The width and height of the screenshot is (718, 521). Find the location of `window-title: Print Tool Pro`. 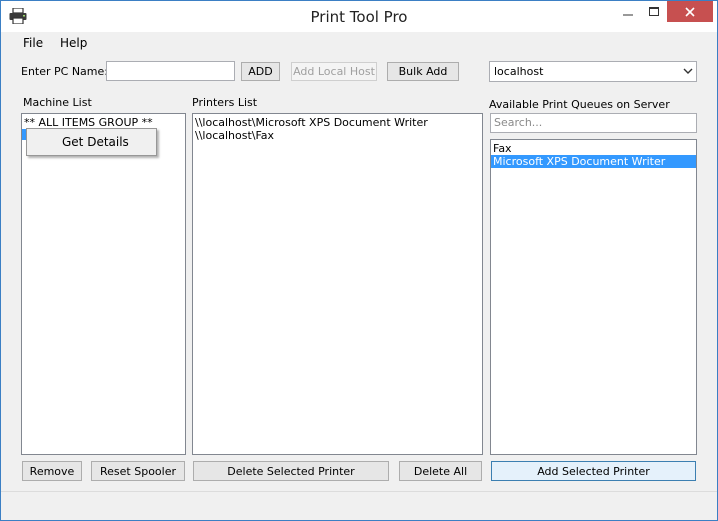

window-title: Print Tool Pro is located at coordinates (359, 17).